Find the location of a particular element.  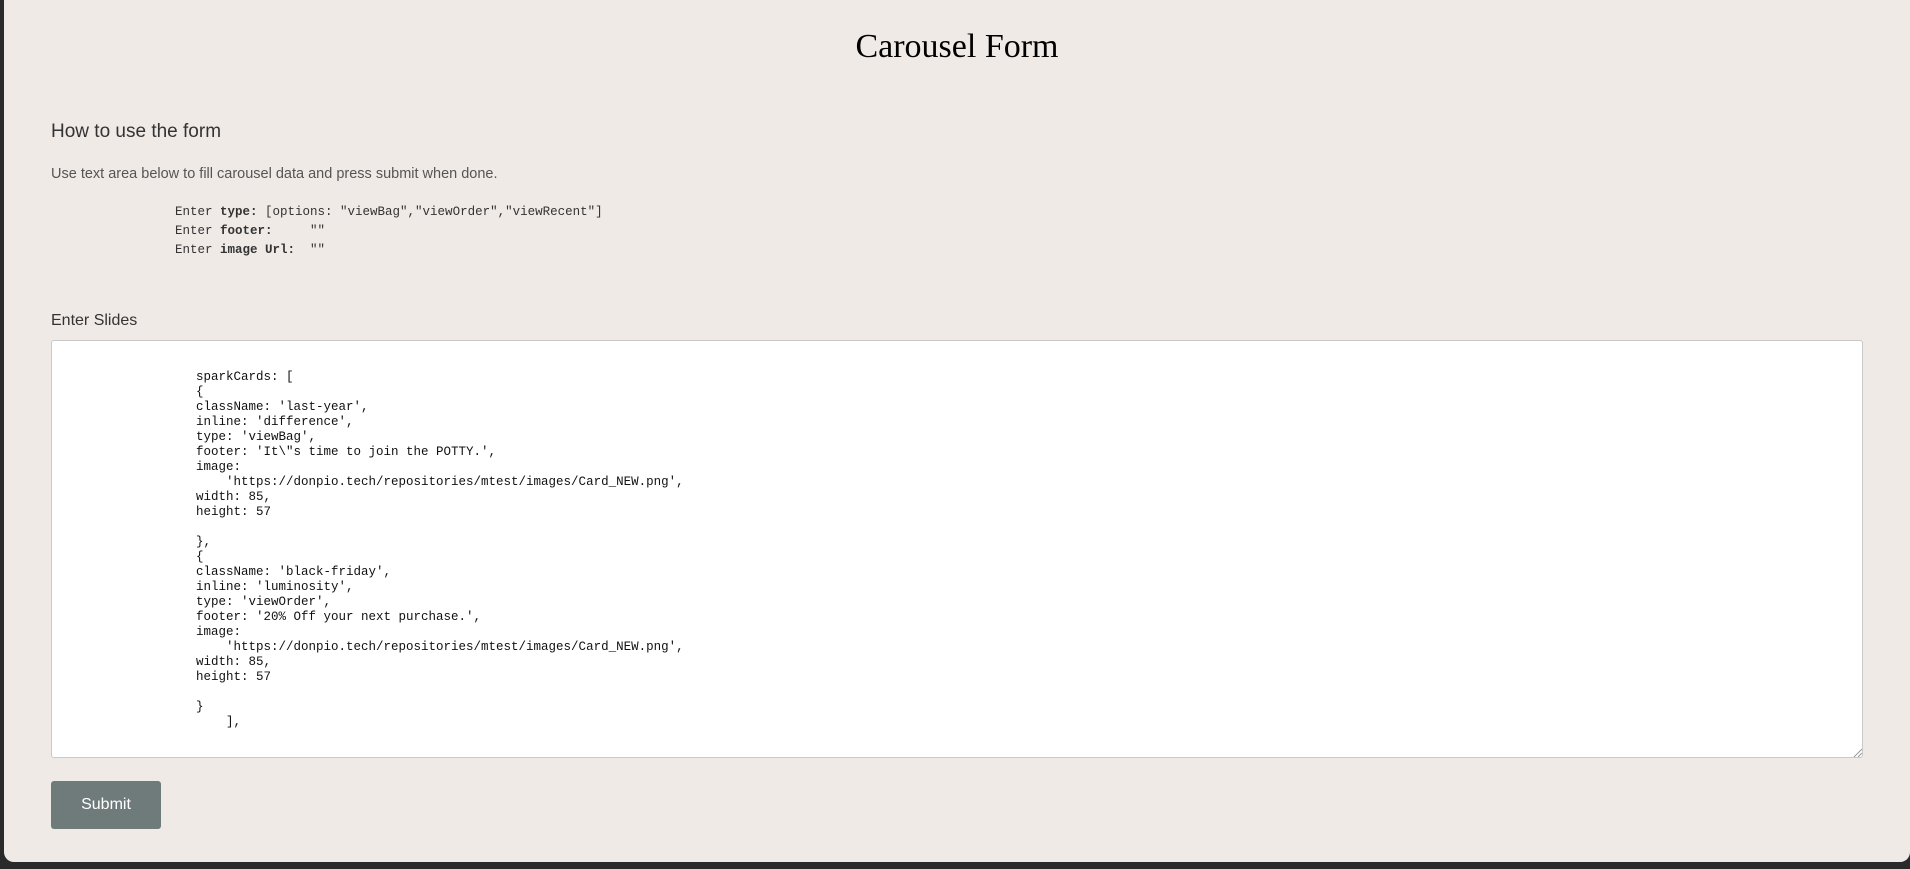

howto-heading: How to use the form is located at coordinates (136, 131).